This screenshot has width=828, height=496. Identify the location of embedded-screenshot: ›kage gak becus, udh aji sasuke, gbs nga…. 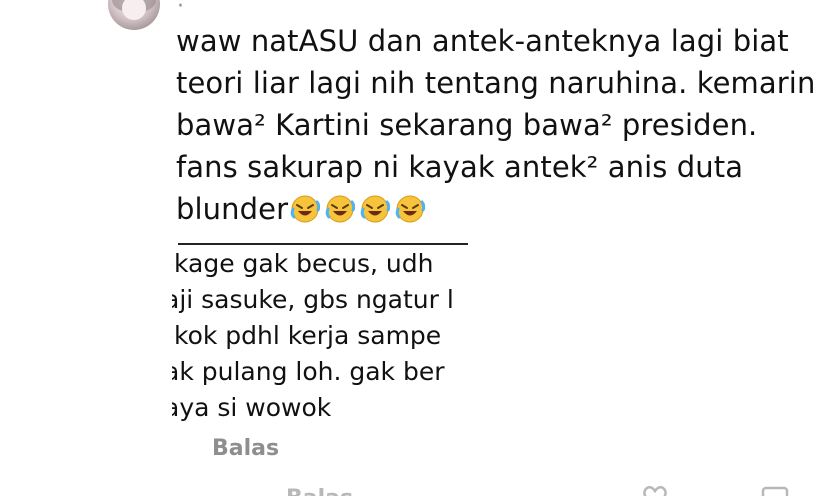
(326, 336).